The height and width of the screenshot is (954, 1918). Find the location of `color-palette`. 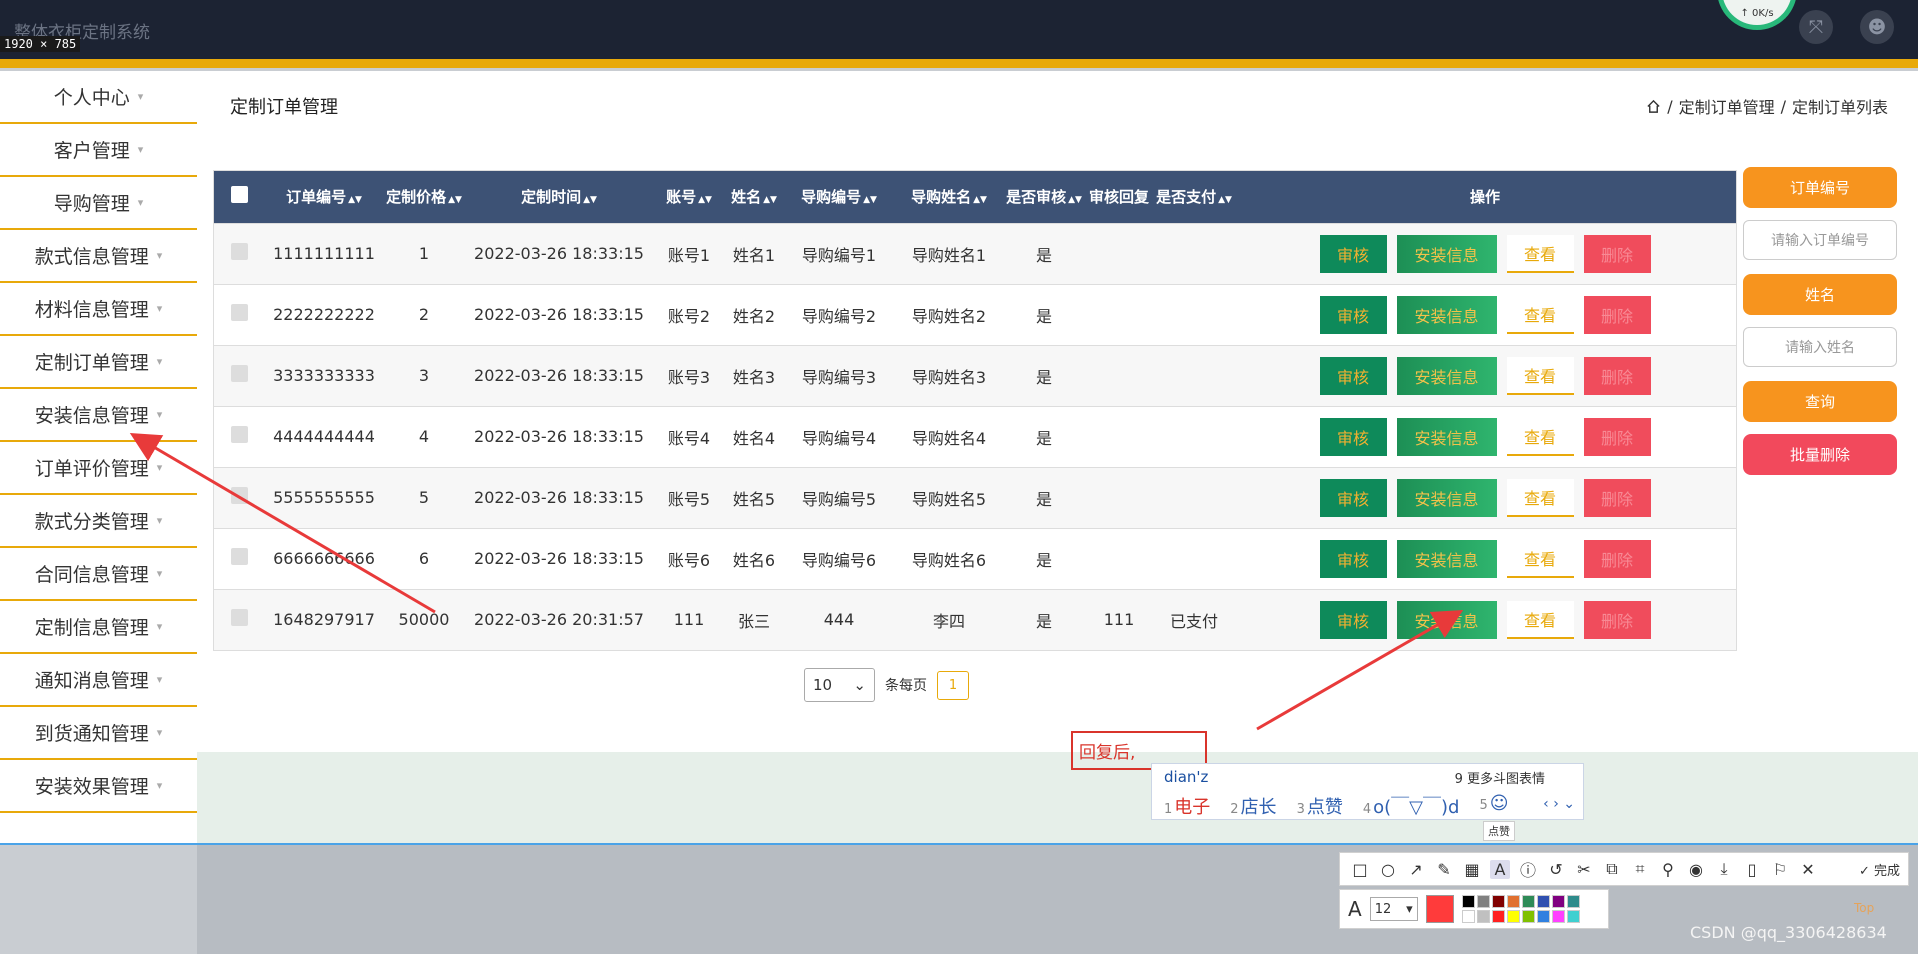

color-palette is located at coordinates (1520, 909).